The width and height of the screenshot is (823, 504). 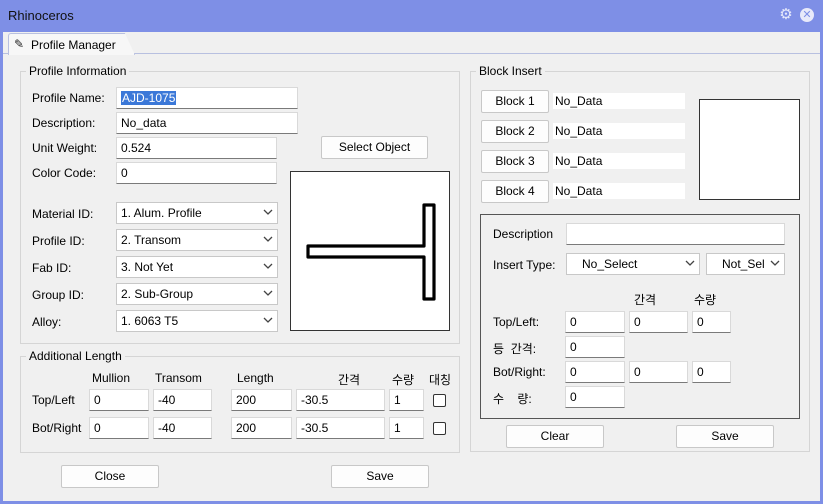 I want to click on block-bot-right-gap-input: 0, so click(x=658, y=372).